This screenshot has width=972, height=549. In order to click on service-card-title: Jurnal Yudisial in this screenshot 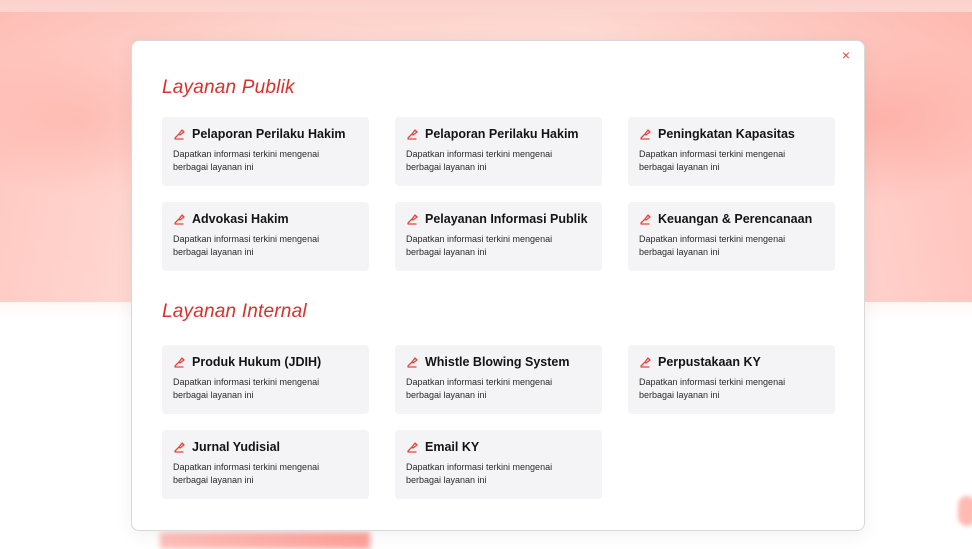, I will do `click(236, 447)`.